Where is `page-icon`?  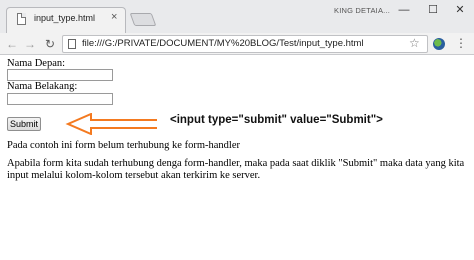 page-icon is located at coordinates (72, 44).